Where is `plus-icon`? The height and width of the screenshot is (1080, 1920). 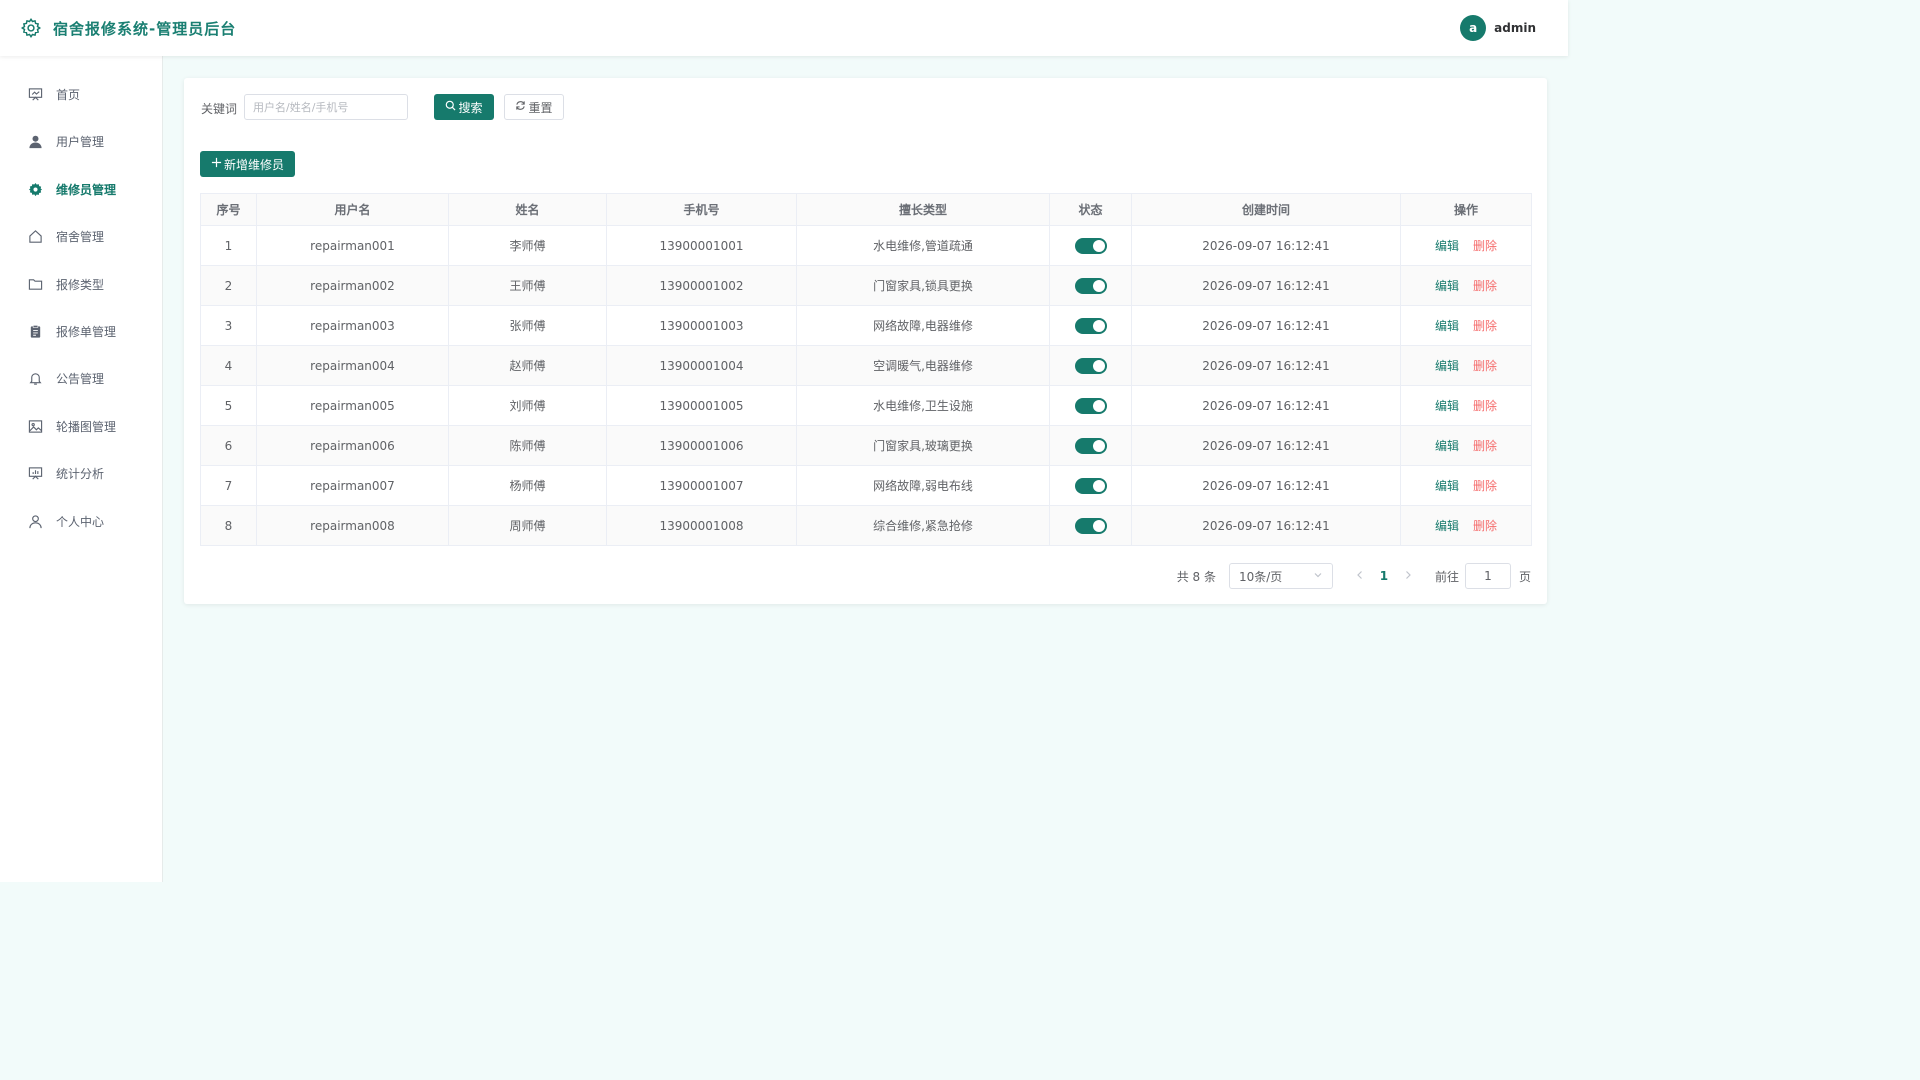
plus-icon is located at coordinates (216, 164).